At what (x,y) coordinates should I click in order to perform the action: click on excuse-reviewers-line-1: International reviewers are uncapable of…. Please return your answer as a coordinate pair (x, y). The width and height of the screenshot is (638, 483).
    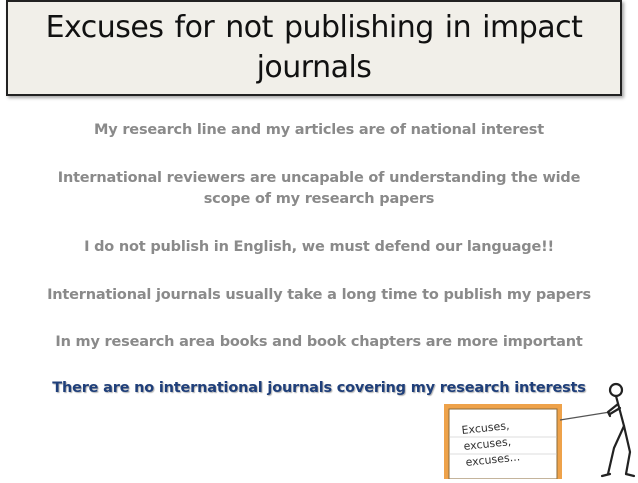
    Looking at the image, I should click on (319, 178).